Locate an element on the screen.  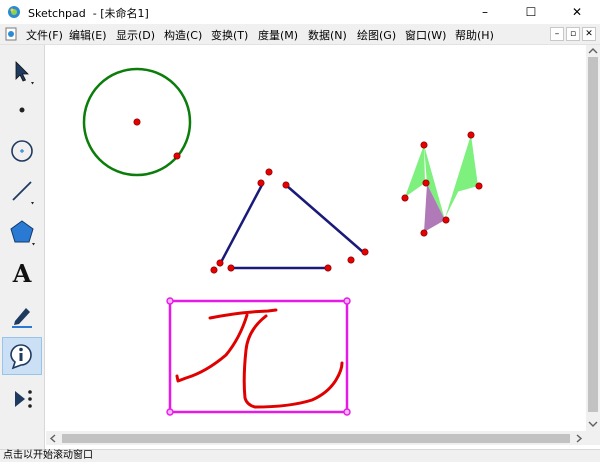
doc-close-icon: ✕ is located at coordinates (589, 34).